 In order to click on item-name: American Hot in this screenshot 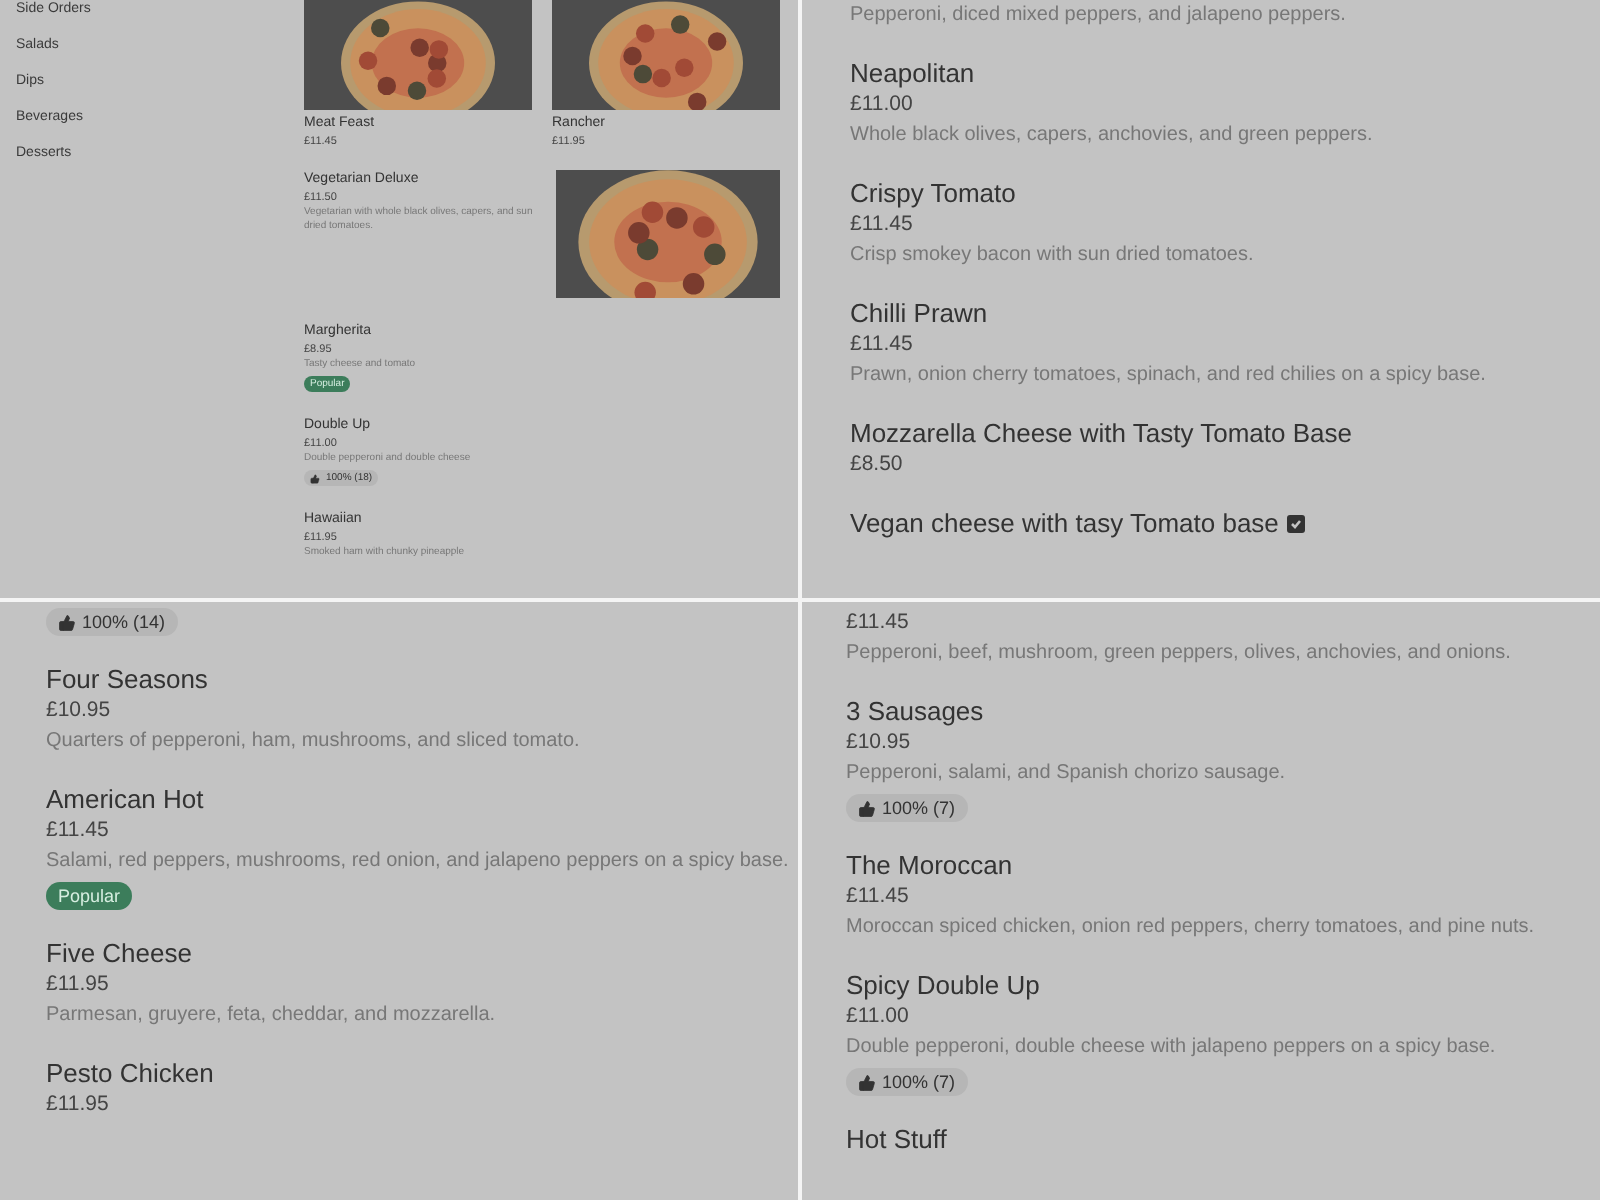, I will do `click(126, 800)`.